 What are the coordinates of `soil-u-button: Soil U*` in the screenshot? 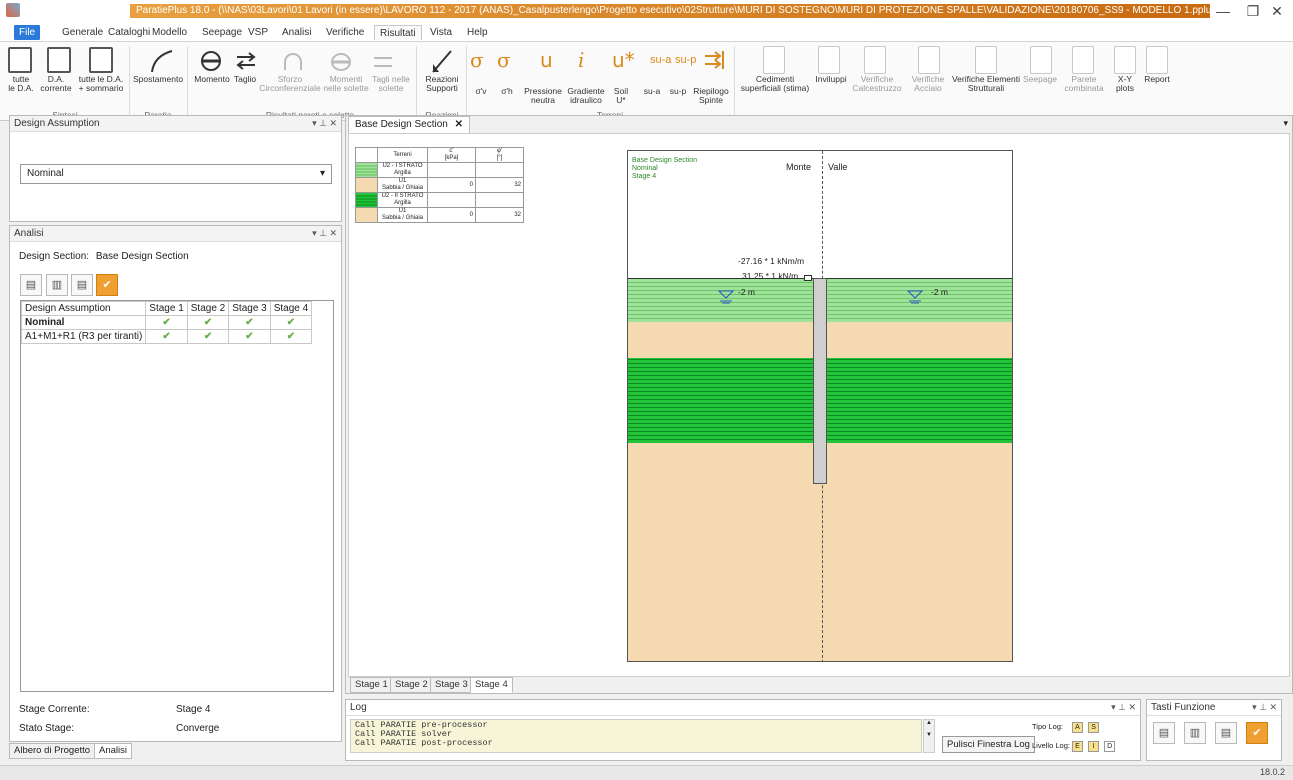 It's located at (621, 96).